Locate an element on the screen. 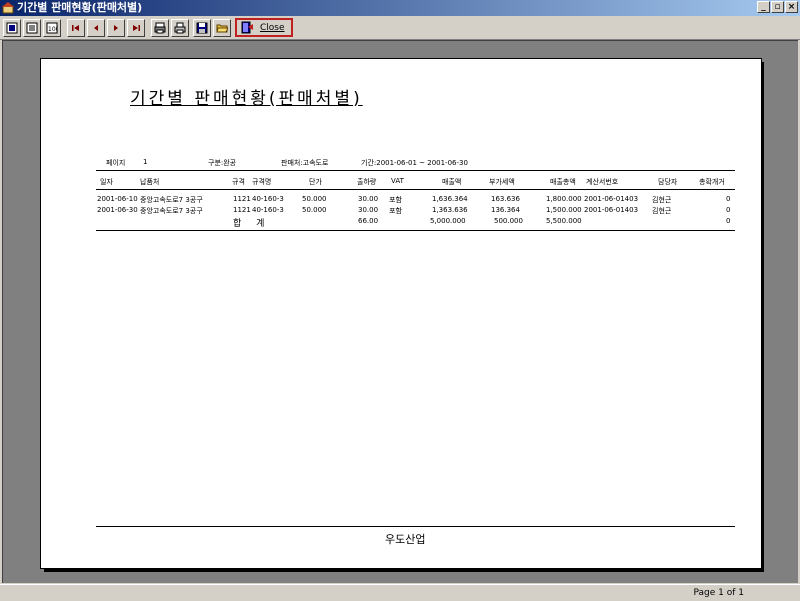 The image size is (800, 601). col-header-spec-name: 규격명 is located at coordinates (262, 182).